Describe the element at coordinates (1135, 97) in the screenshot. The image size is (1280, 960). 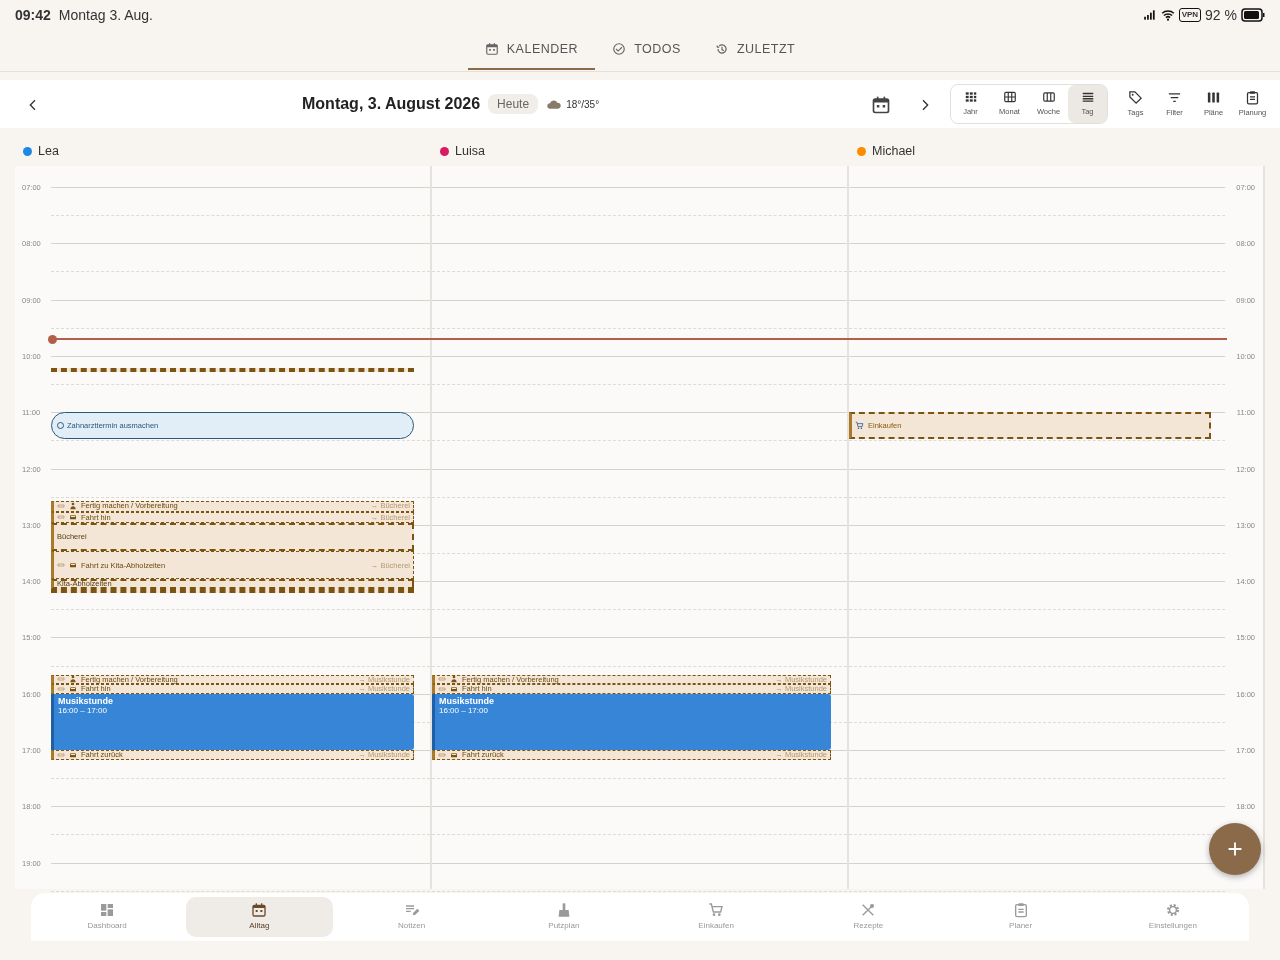
I see `tag-icon` at that location.